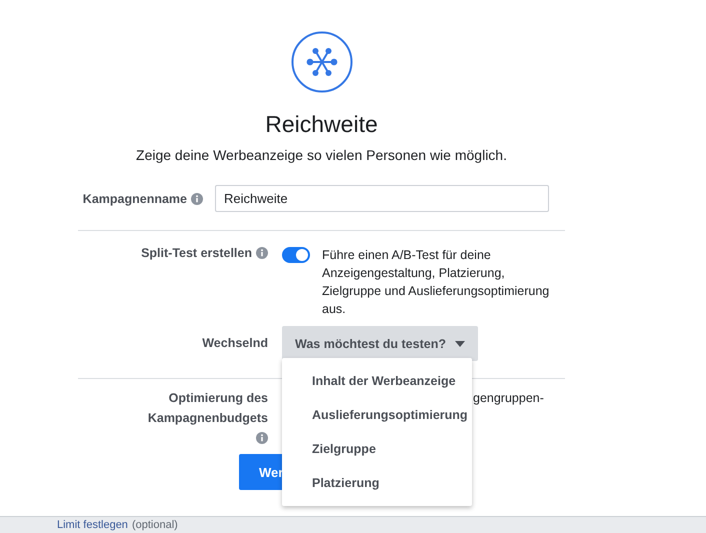 This screenshot has width=706, height=533. Describe the element at coordinates (382, 198) in the screenshot. I see `campaign-name-input: Reichweite` at that location.